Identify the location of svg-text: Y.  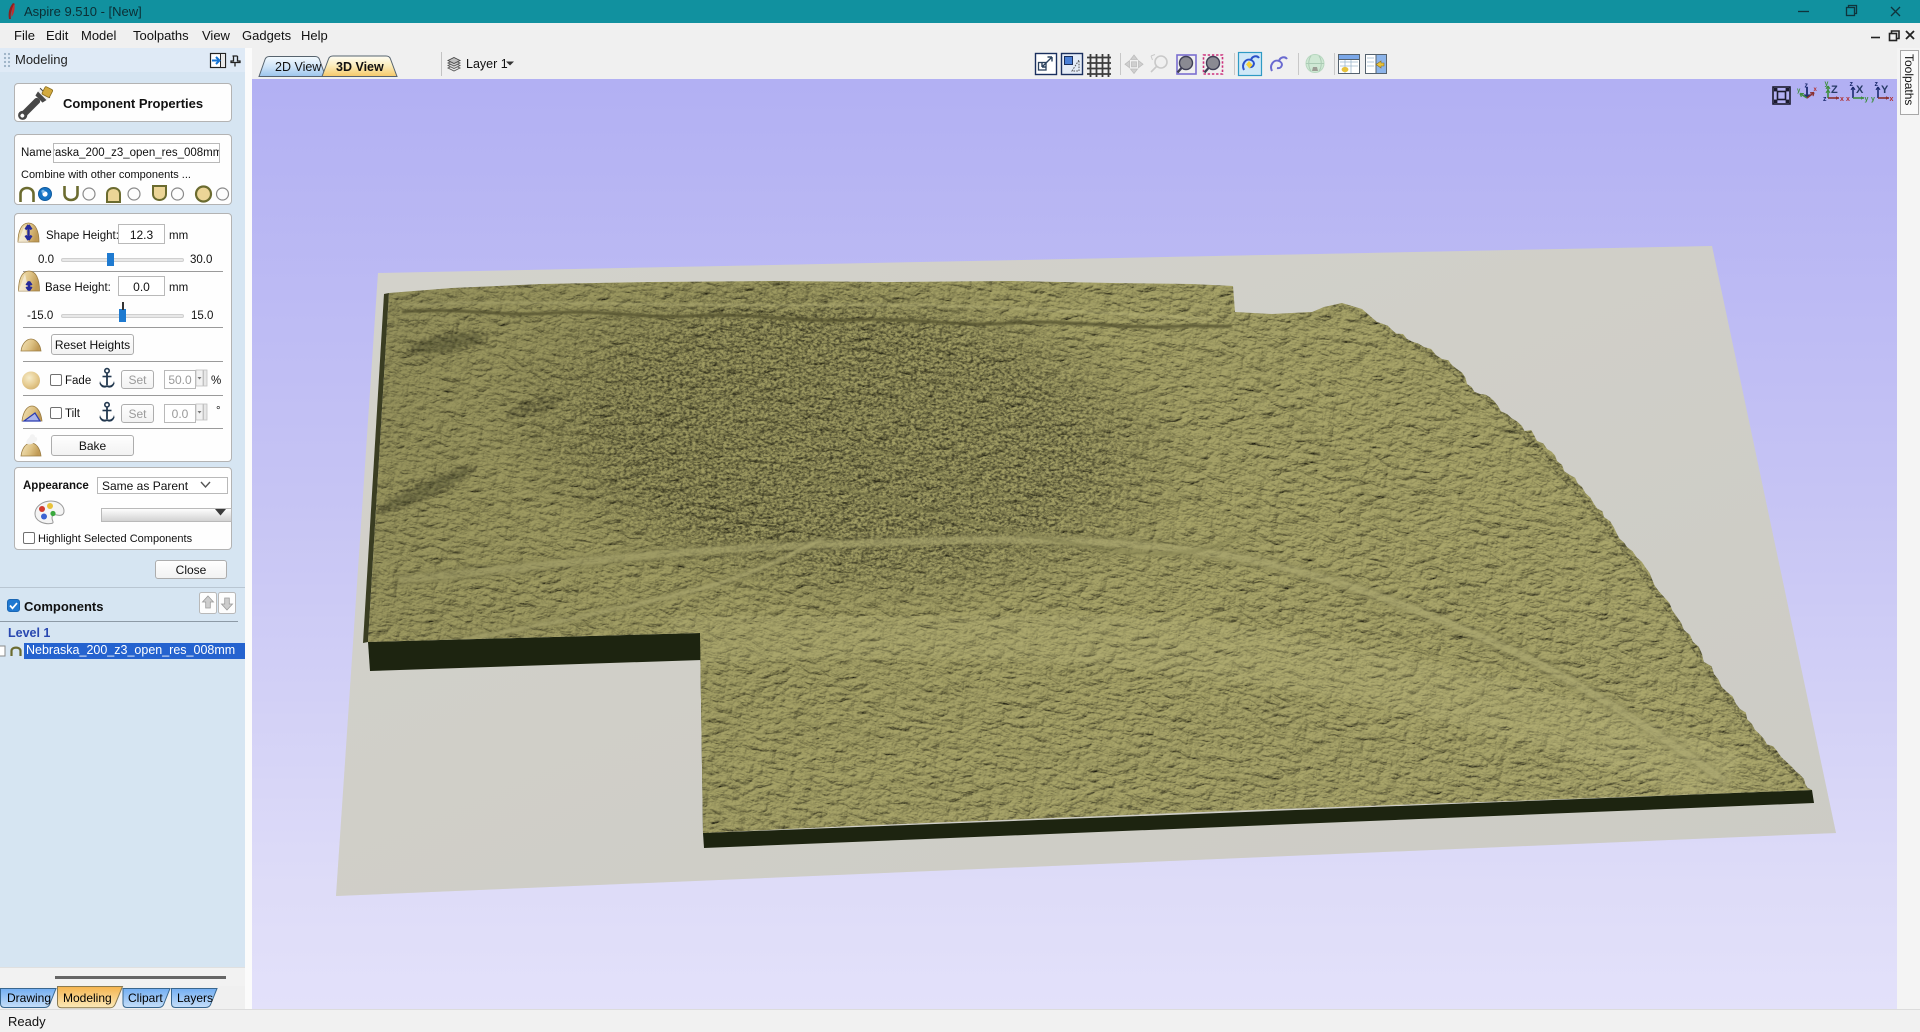
(1885, 90).